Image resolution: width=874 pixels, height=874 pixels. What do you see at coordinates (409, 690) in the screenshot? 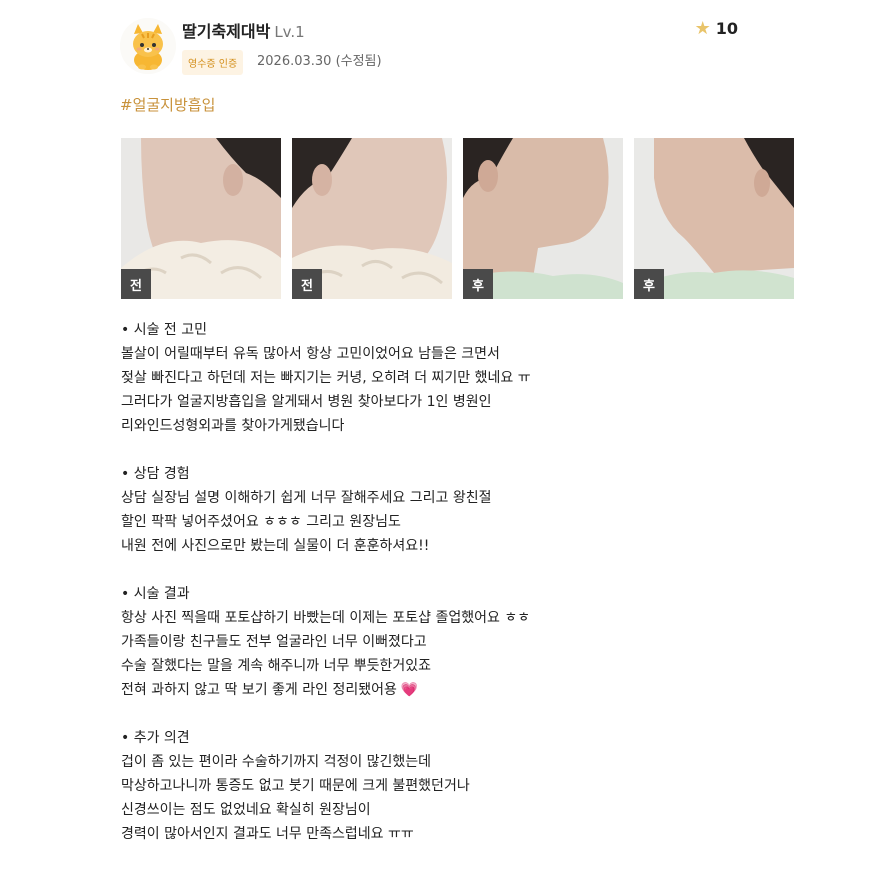
I see `heart-icon: 💗` at bounding box center [409, 690].